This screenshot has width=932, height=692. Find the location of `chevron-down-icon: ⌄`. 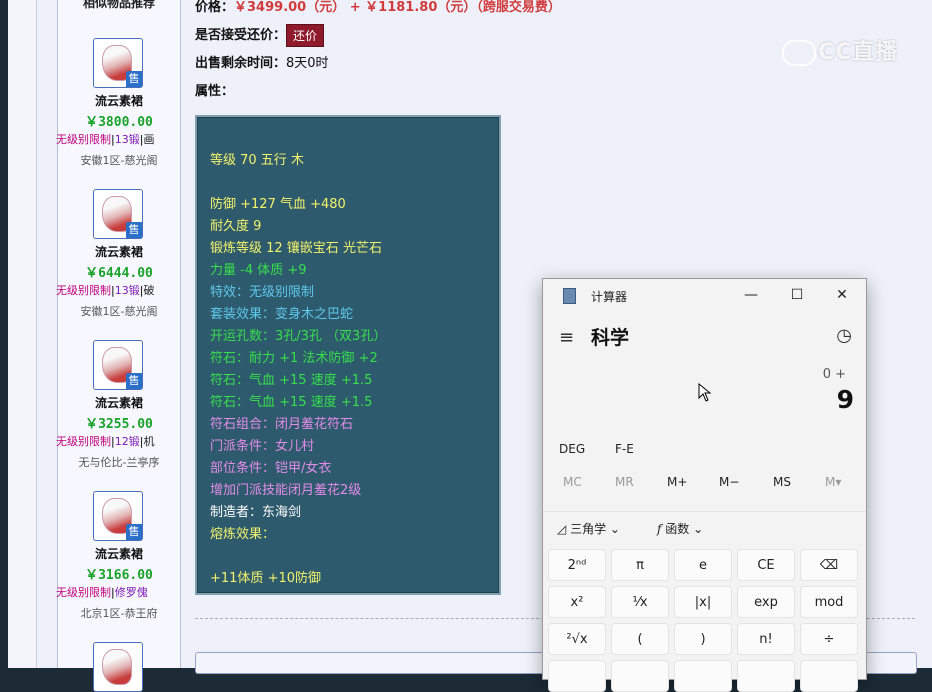

chevron-down-icon: ⌄ is located at coordinates (698, 529).